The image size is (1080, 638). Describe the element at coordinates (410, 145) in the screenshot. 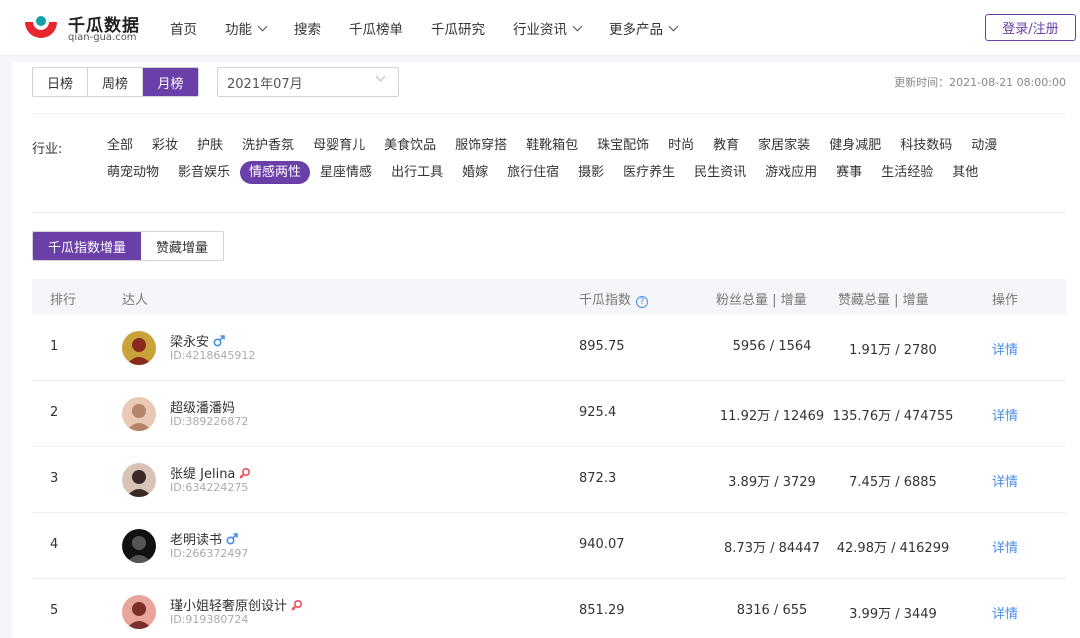

I see `industry-tag: 美食饮品` at that location.